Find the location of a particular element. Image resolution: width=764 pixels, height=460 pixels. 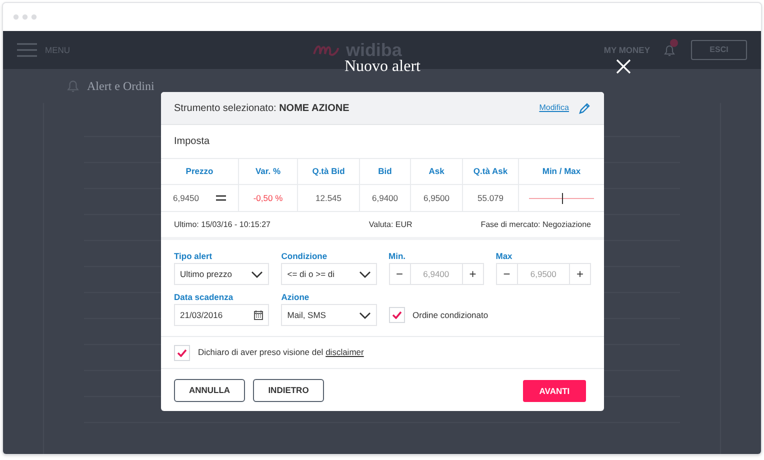

select-field: <= di o >= di is located at coordinates (328, 274).